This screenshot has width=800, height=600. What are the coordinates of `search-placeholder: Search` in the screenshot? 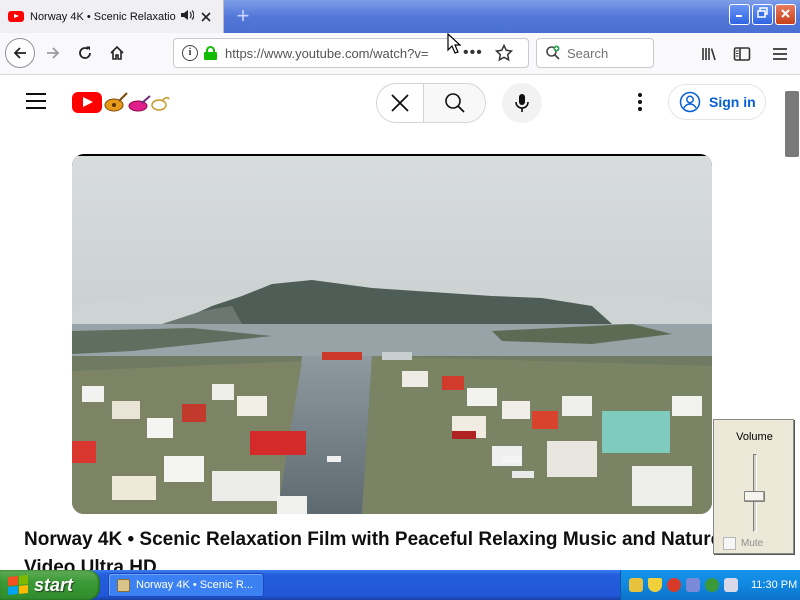 It's located at (588, 53).